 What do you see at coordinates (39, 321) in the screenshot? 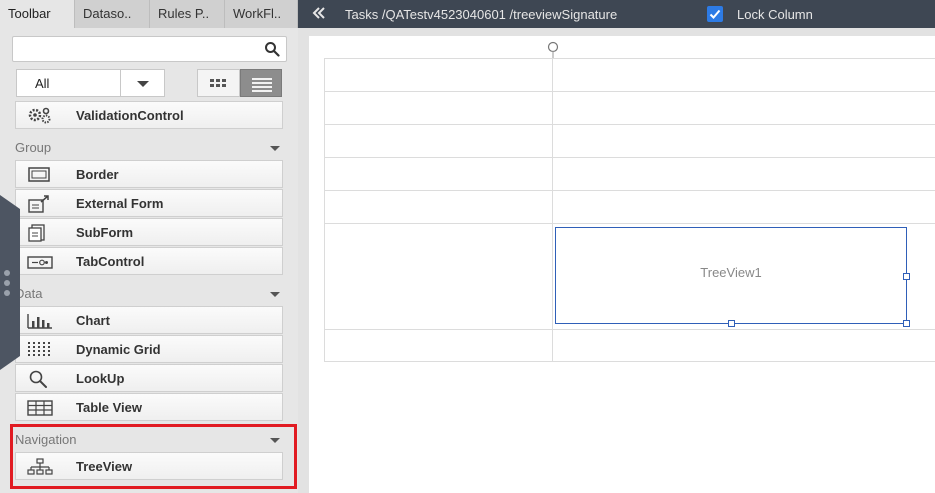
I see `chart-icon` at bounding box center [39, 321].